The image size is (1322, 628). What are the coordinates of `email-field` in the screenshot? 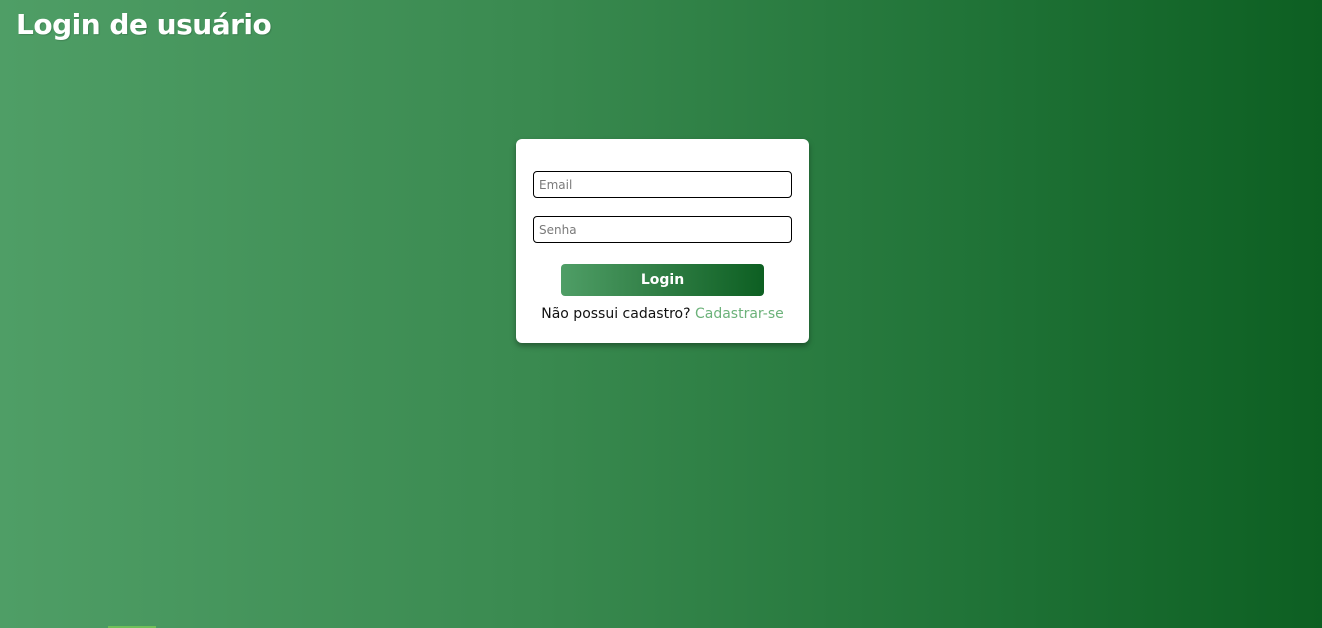 It's located at (662, 184).